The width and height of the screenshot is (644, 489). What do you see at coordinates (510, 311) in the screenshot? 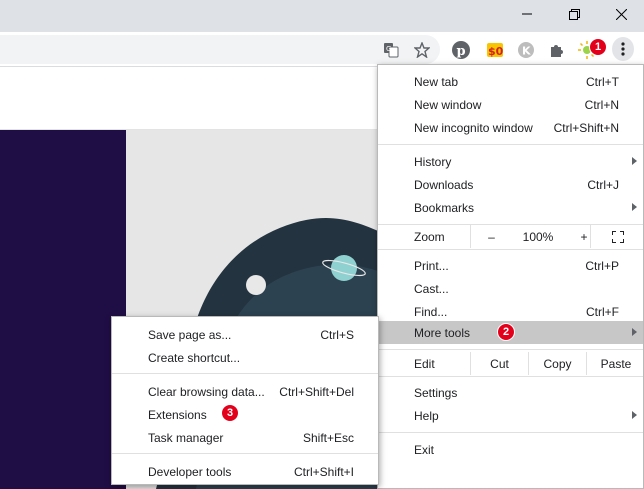
I see `menu-item-find: Find... Ctrl+F` at bounding box center [510, 311].